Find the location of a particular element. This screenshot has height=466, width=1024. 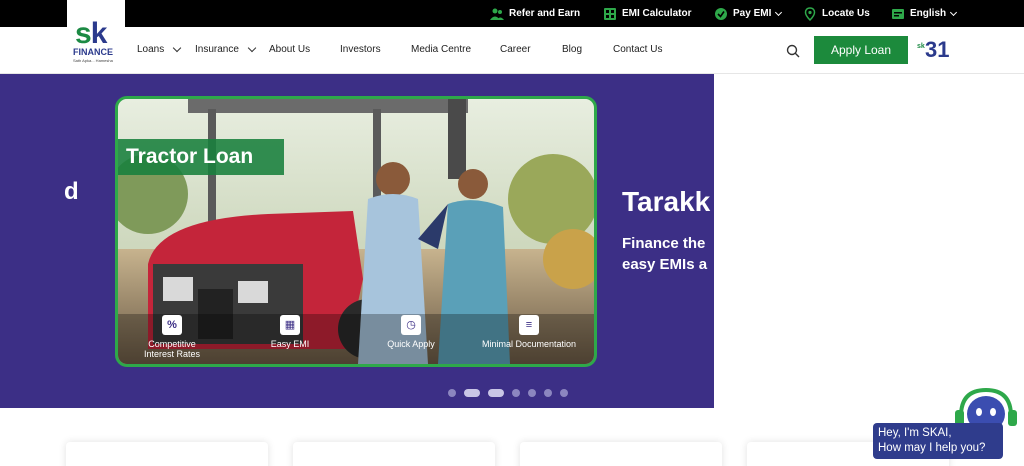

nav-insurance-label: Insurance is located at coordinates (217, 49).